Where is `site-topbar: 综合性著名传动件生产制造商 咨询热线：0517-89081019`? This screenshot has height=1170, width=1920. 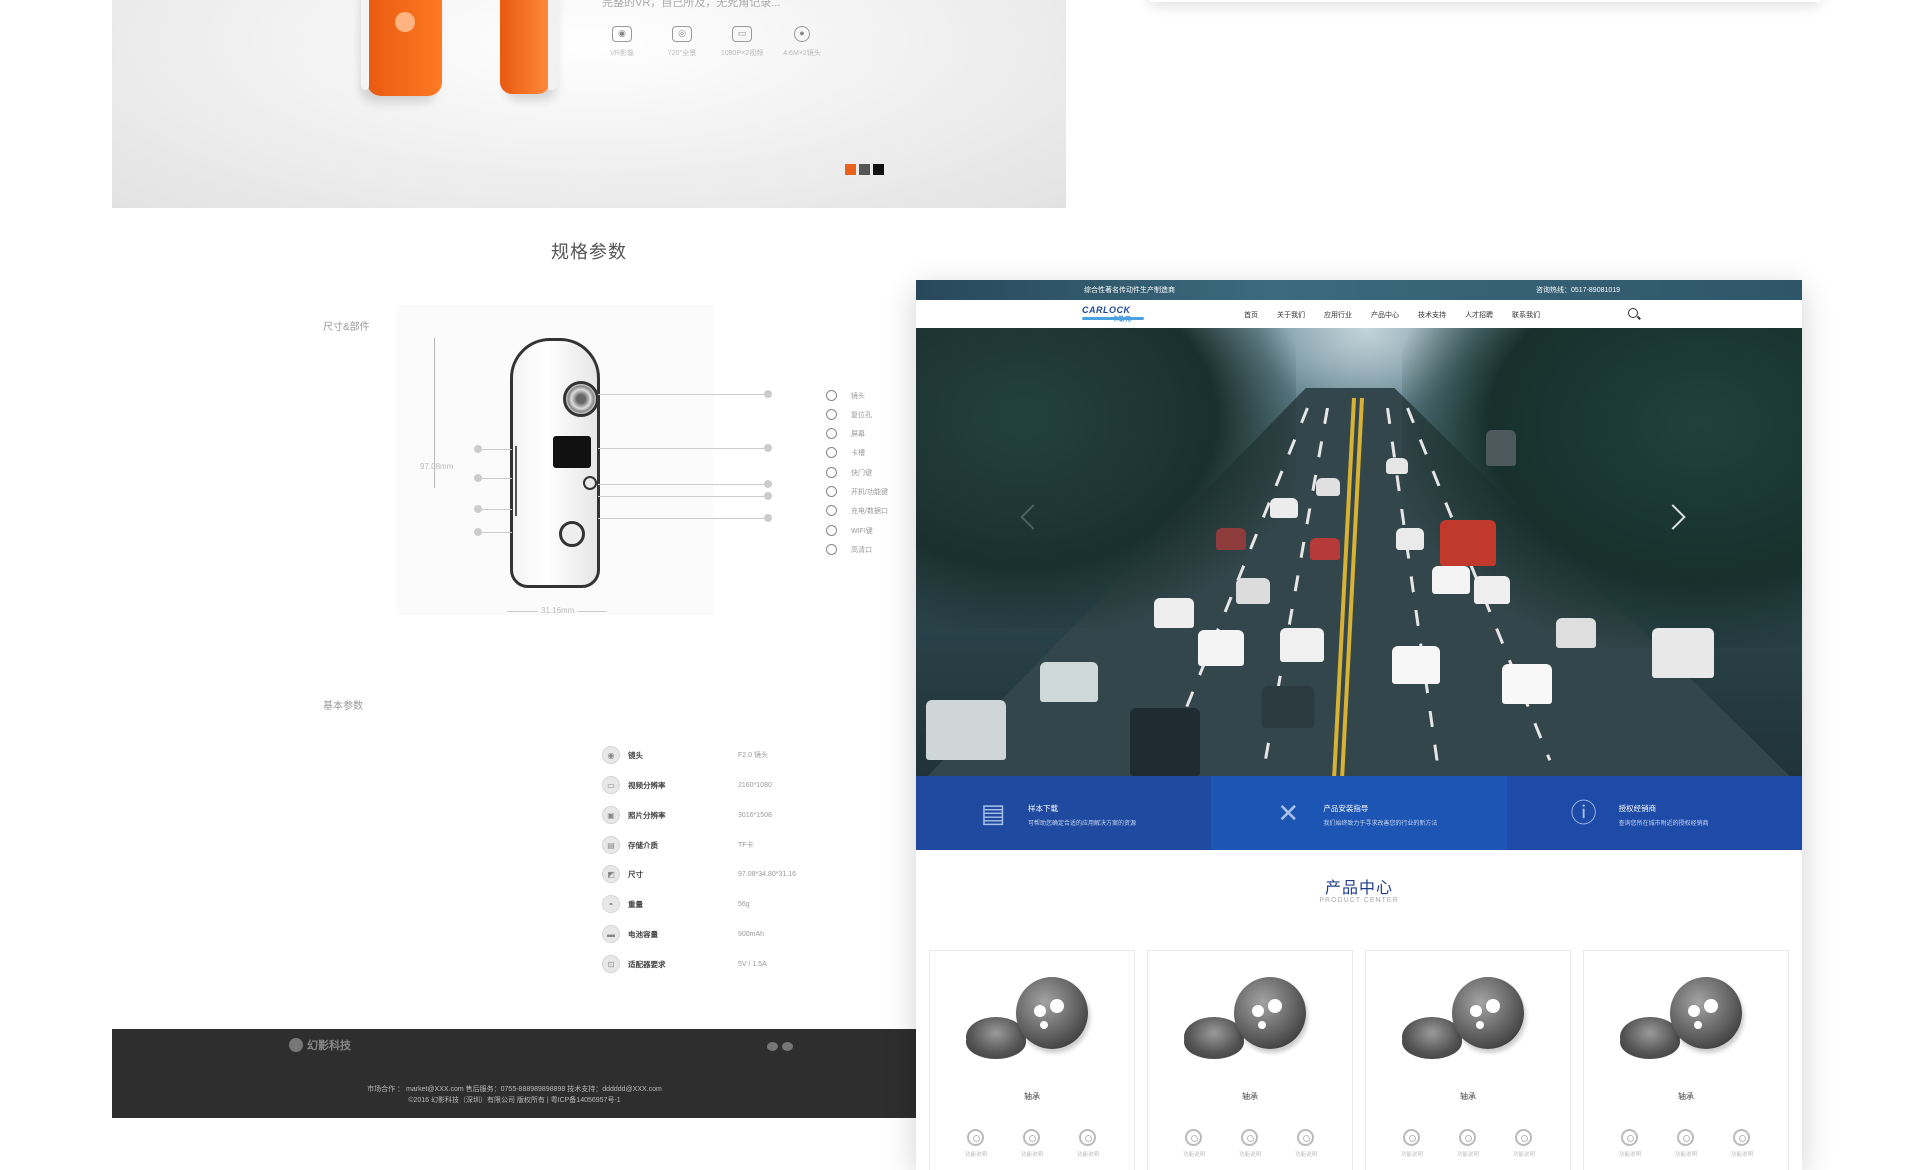
site-topbar: 综合性著名传动件生产制造商 咨询热线：0517-89081019 is located at coordinates (1359, 290).